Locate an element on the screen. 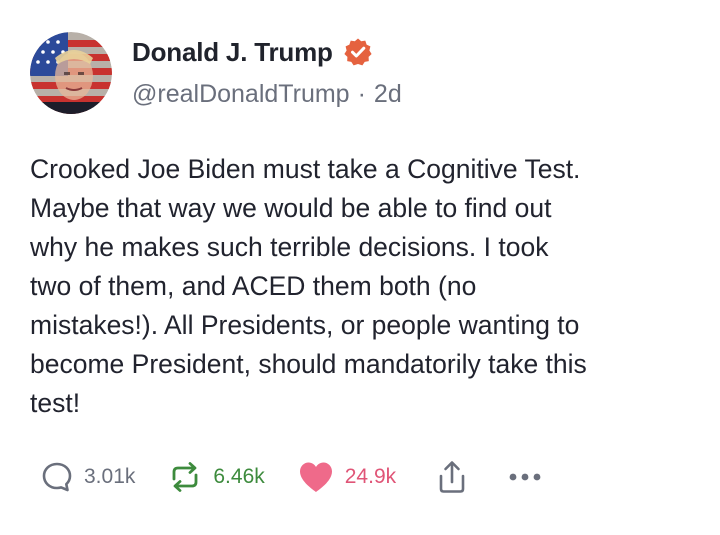 The width and height of the screenshot is (720, 535). like-count: 24.9k is located at coordinates (370, 476).